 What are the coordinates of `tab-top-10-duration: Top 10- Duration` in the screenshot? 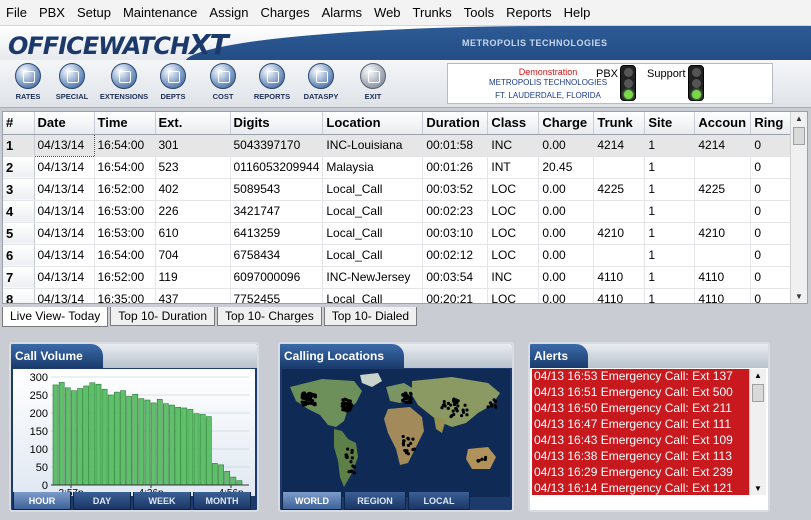 It's located at (162, 316).